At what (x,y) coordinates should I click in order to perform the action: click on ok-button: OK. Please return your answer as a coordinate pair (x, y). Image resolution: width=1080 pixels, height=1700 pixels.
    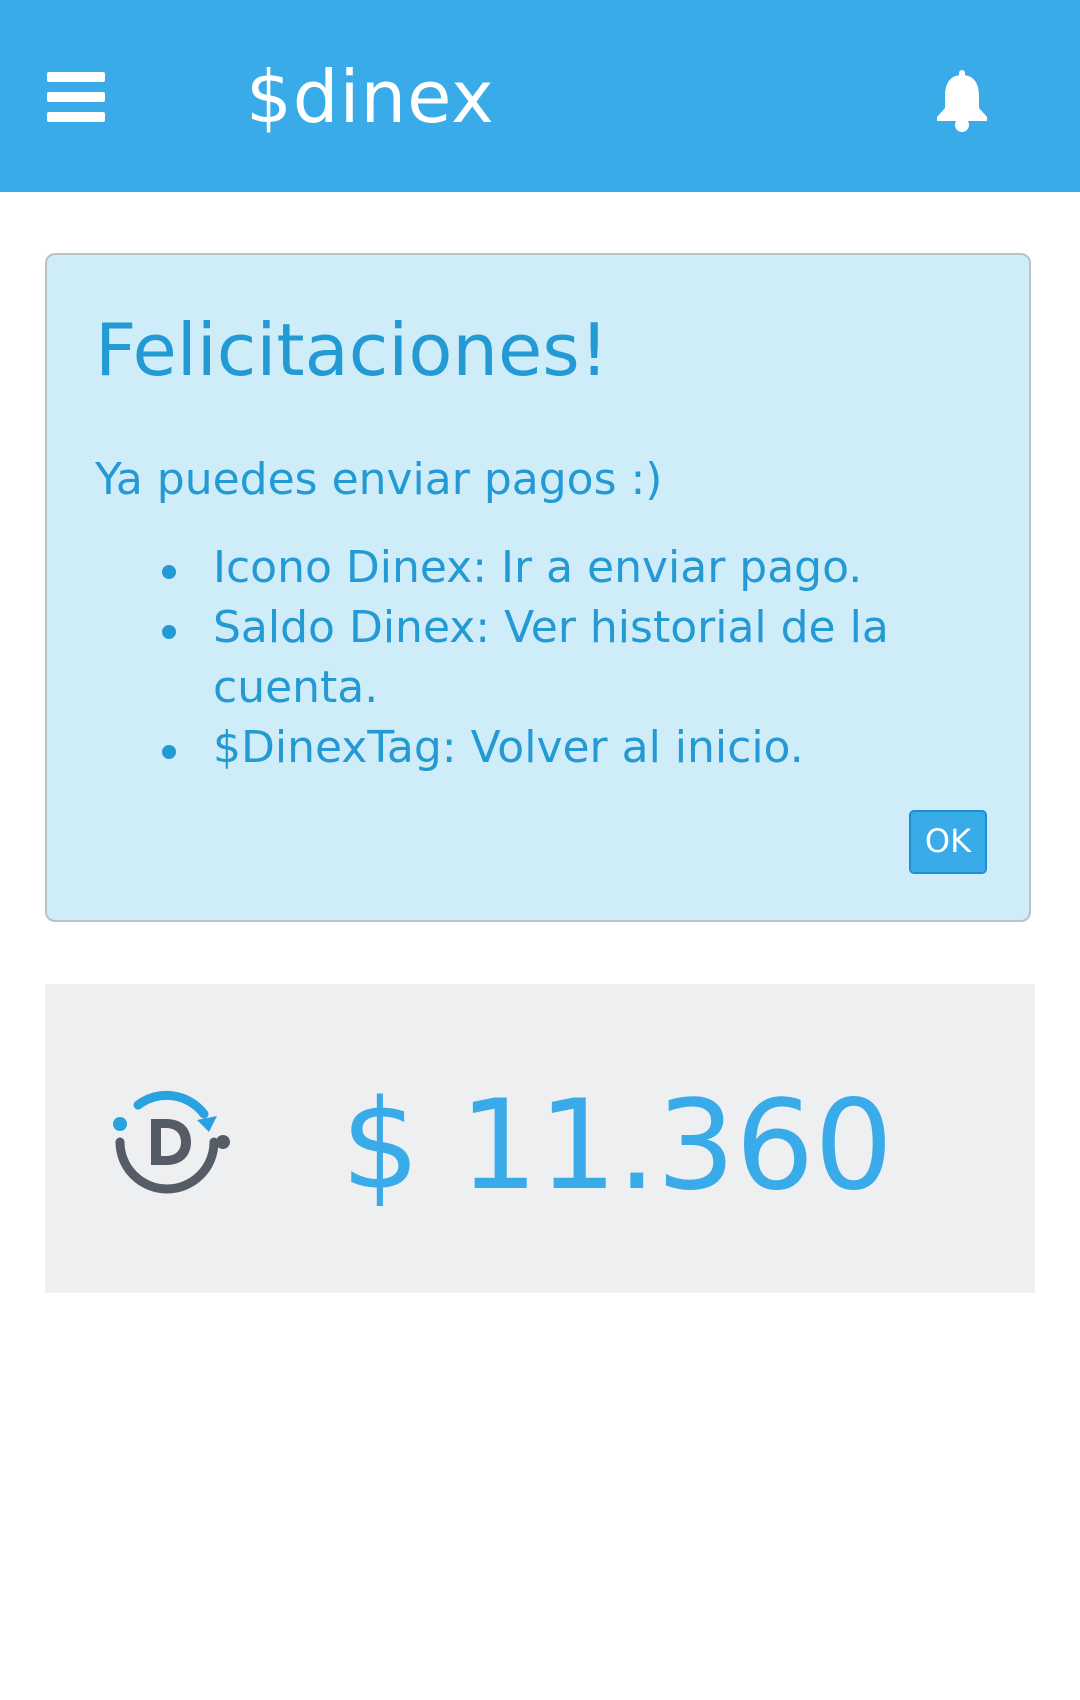
    Looking at the image, I should click on (948, 842).